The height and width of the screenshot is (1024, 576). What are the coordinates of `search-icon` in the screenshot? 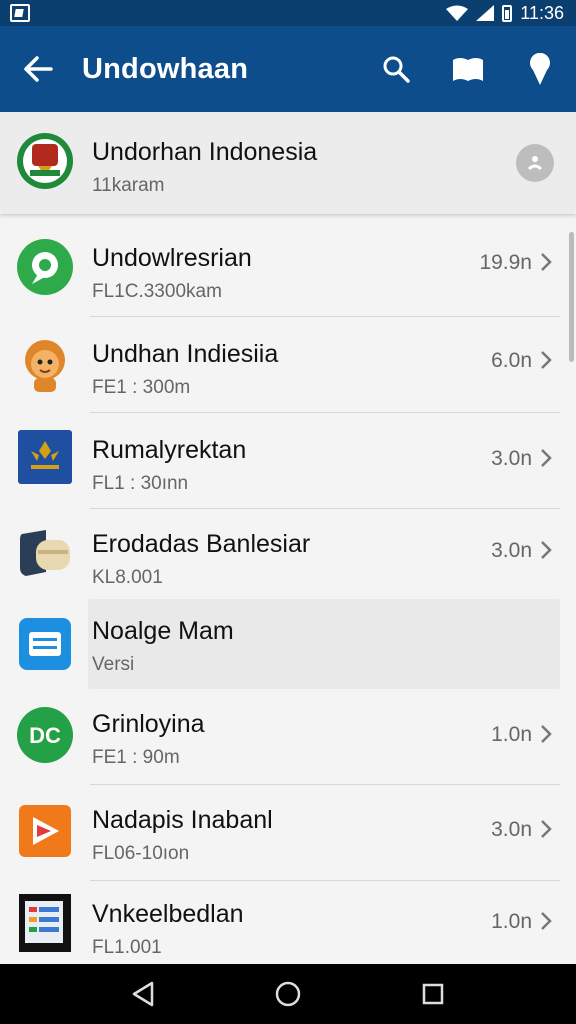 It's located at (396, 69).